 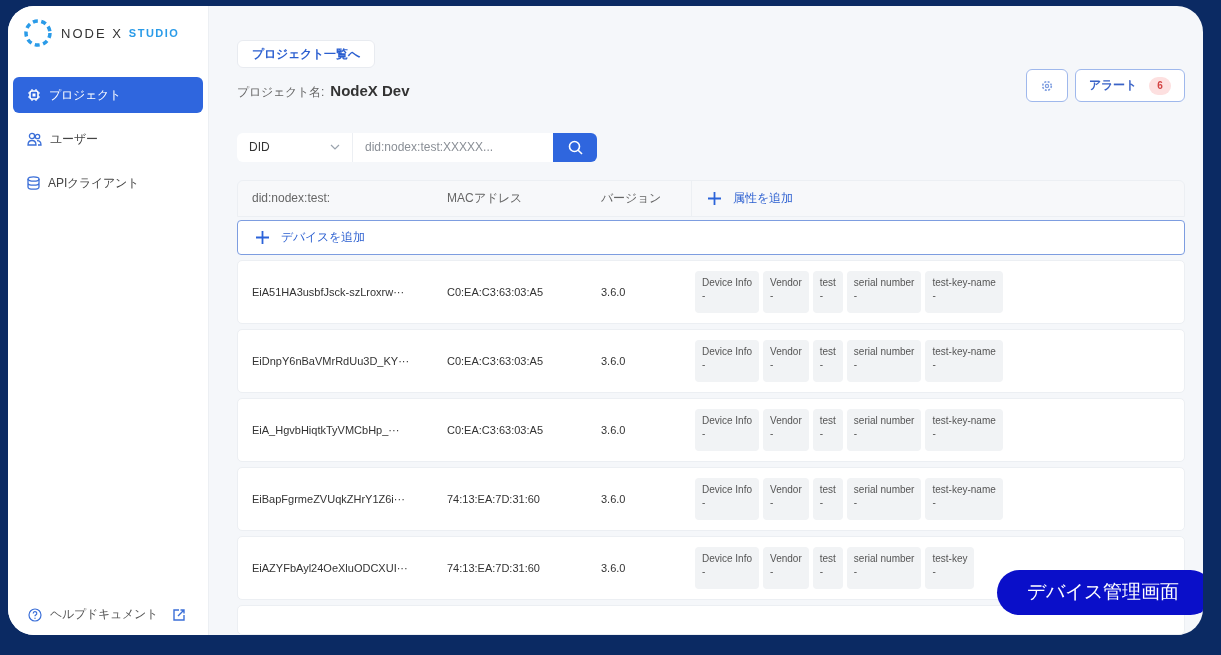 I want to click on device-did: EiA_HgvbHiqtkTyVMCbHp_···, so click(x=326, y=430).